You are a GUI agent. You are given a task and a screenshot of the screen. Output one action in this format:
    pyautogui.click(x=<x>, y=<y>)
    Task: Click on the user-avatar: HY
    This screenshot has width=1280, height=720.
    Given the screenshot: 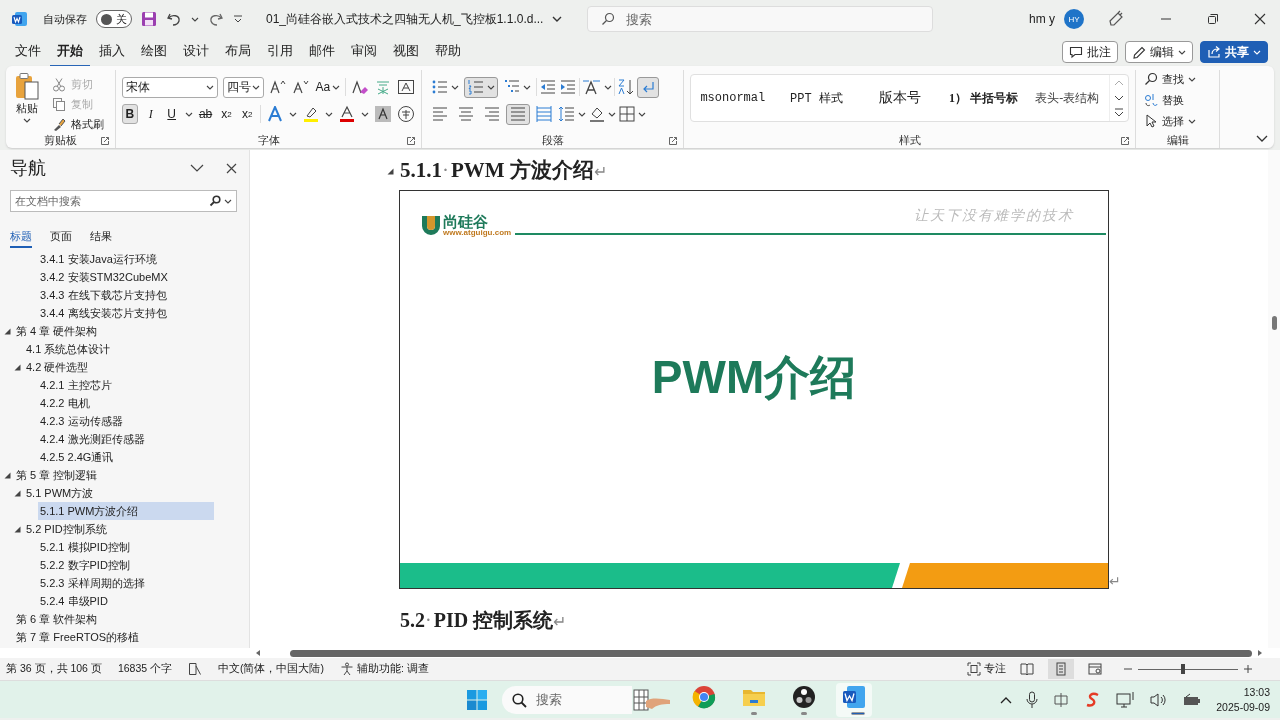 What is the action you would take?
    pyautogui.click(x=1074, y=19)
    